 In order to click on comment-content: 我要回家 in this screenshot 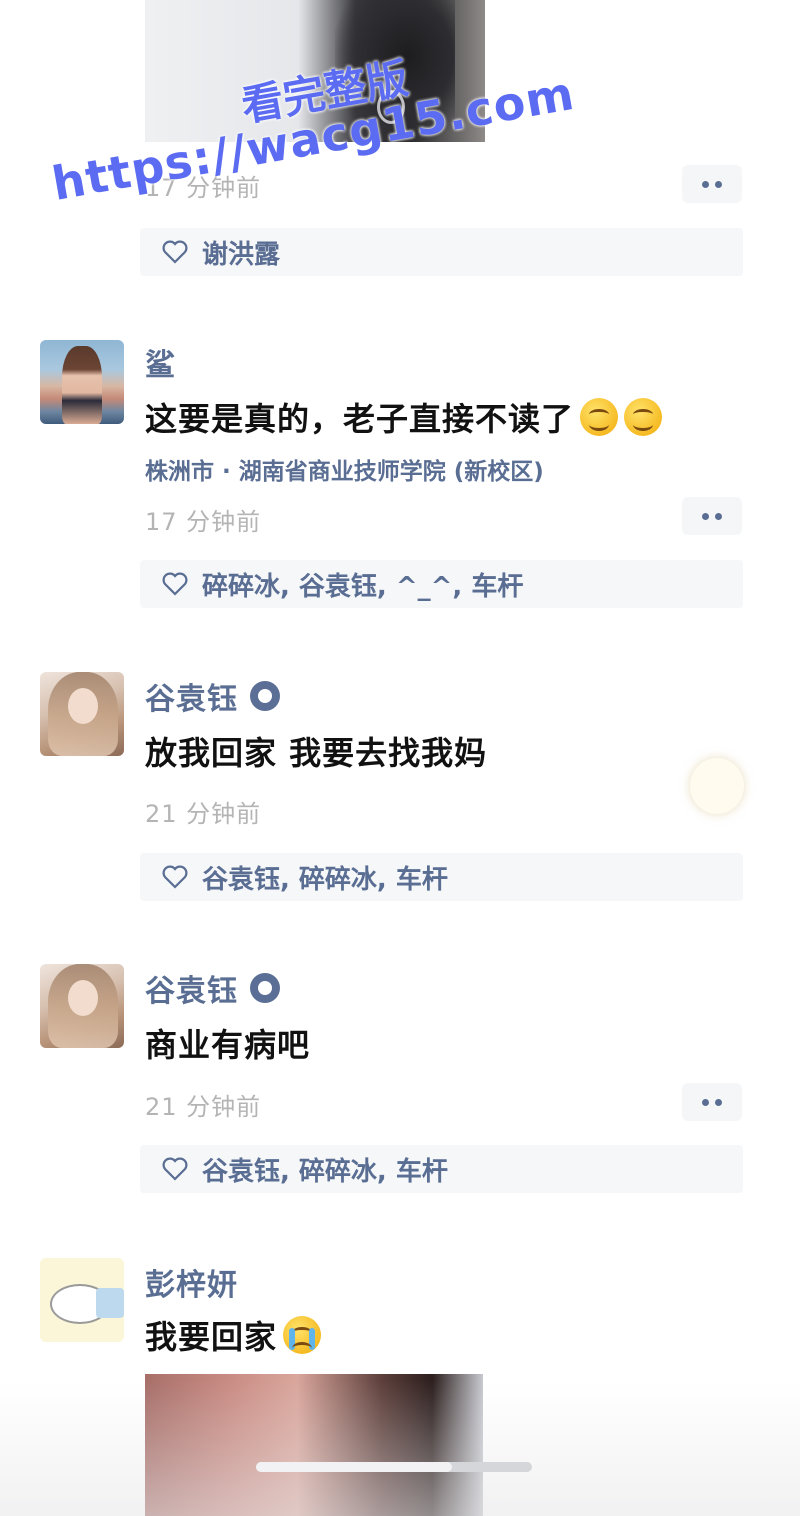, I will do `click(233, 1335)`.